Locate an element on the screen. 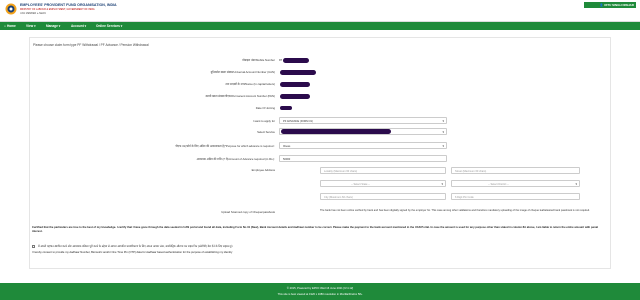 Image resolution: width=640 pixels, height=300 pixels. amount-input: 50000 is located at coordinates (363, 158).